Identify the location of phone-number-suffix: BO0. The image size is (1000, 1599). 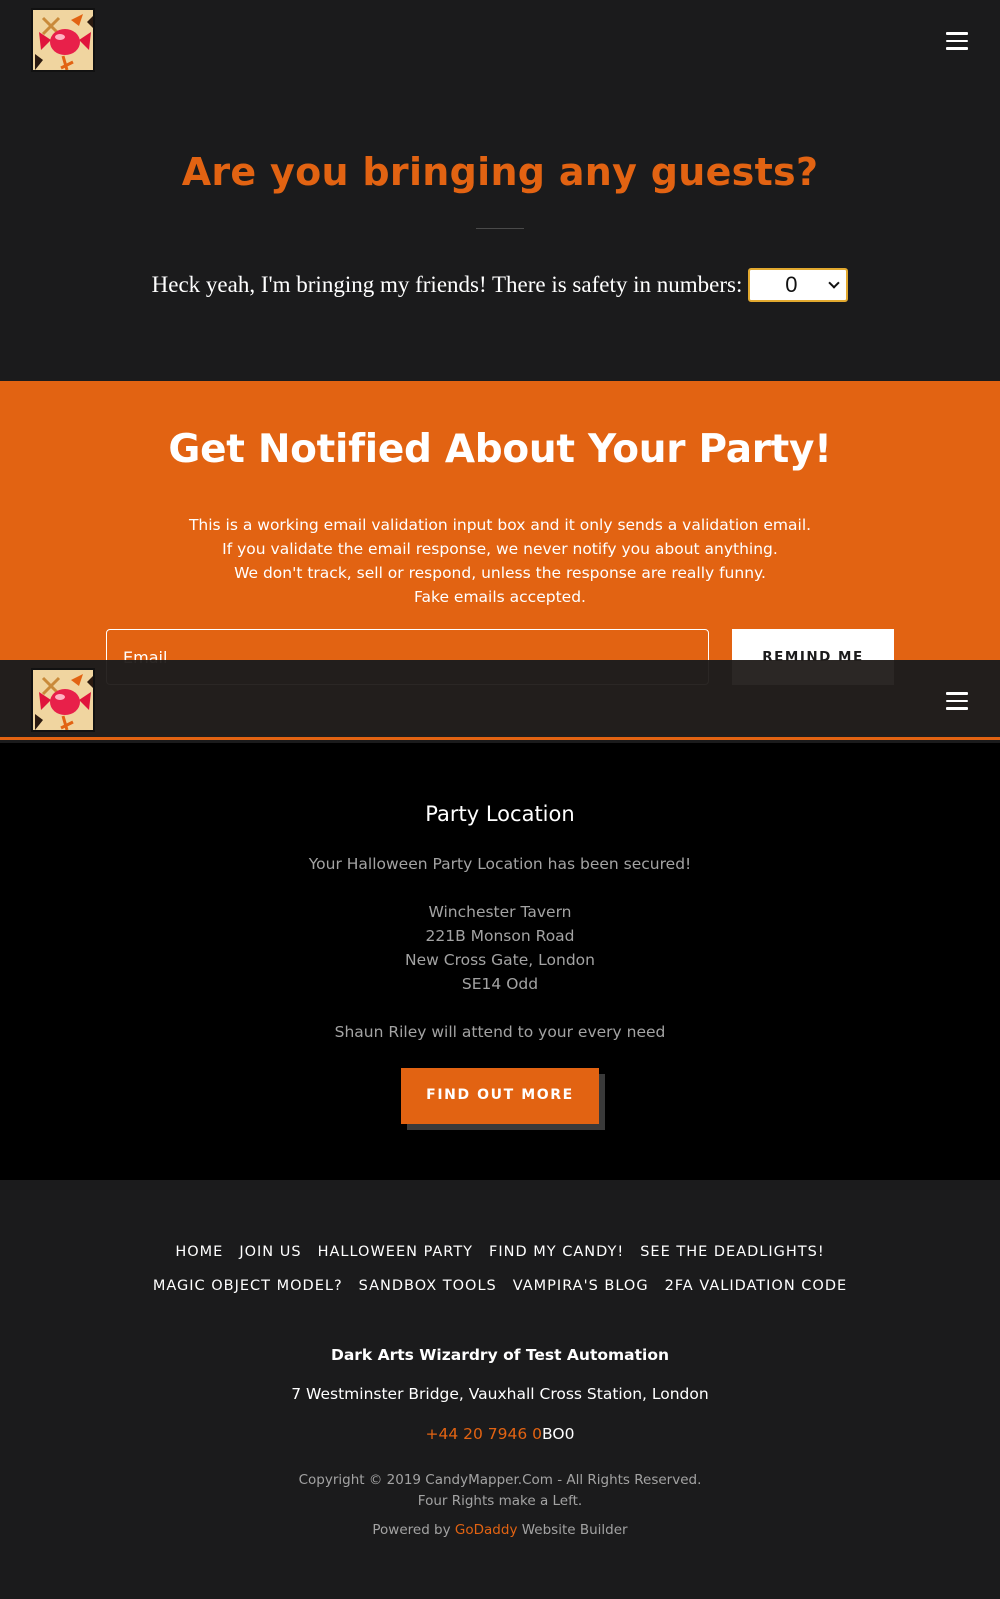
(558, 1434).